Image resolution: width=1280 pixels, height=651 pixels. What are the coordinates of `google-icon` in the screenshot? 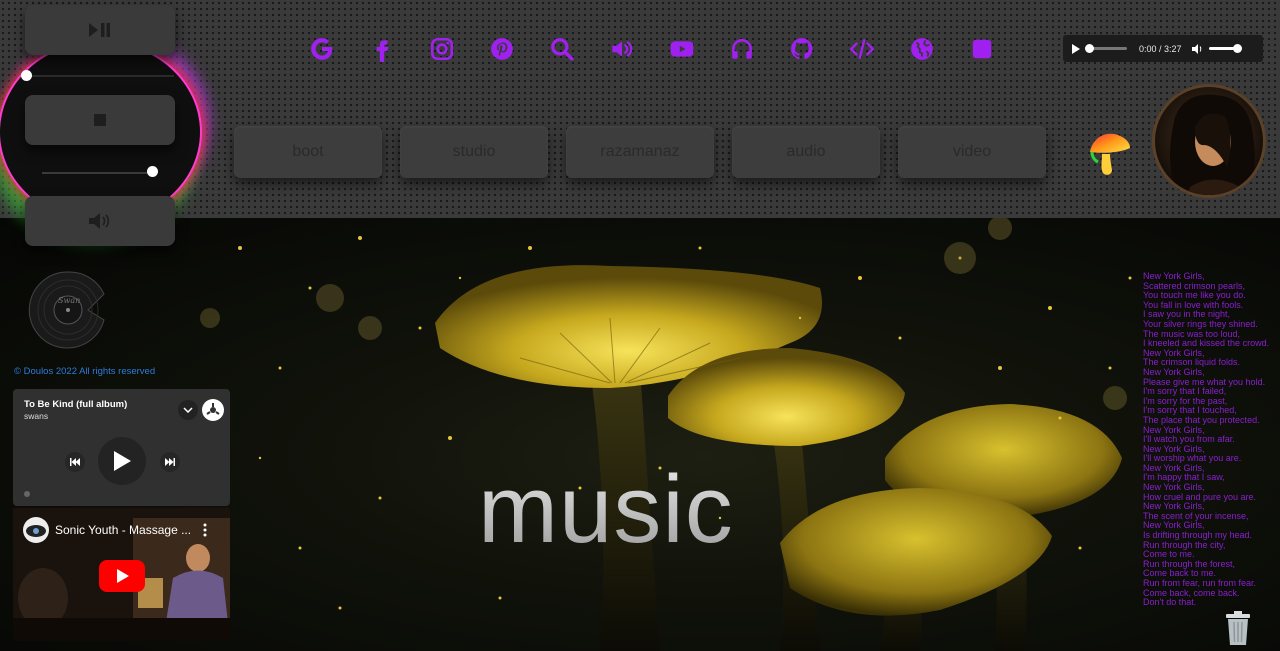 It's located at (322, 49).